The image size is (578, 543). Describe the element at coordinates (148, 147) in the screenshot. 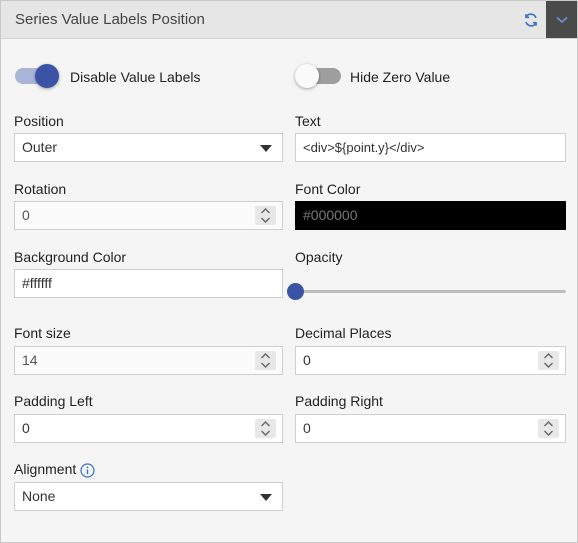

I see `position-select: Outer` at that location.